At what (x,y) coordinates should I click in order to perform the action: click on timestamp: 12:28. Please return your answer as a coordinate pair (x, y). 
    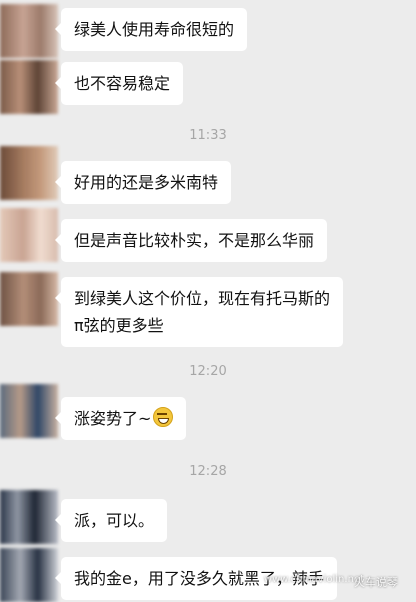
    Looking at the image, I should click on (208, 471).